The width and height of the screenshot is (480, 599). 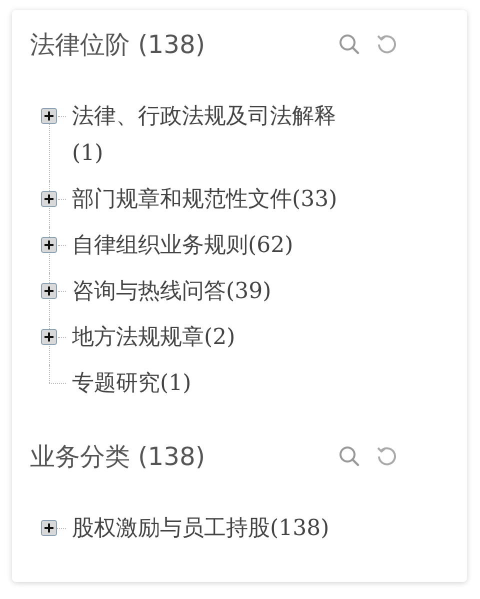 I want to click on section-title: 业务分类 (138), so click(x=118, y=456).